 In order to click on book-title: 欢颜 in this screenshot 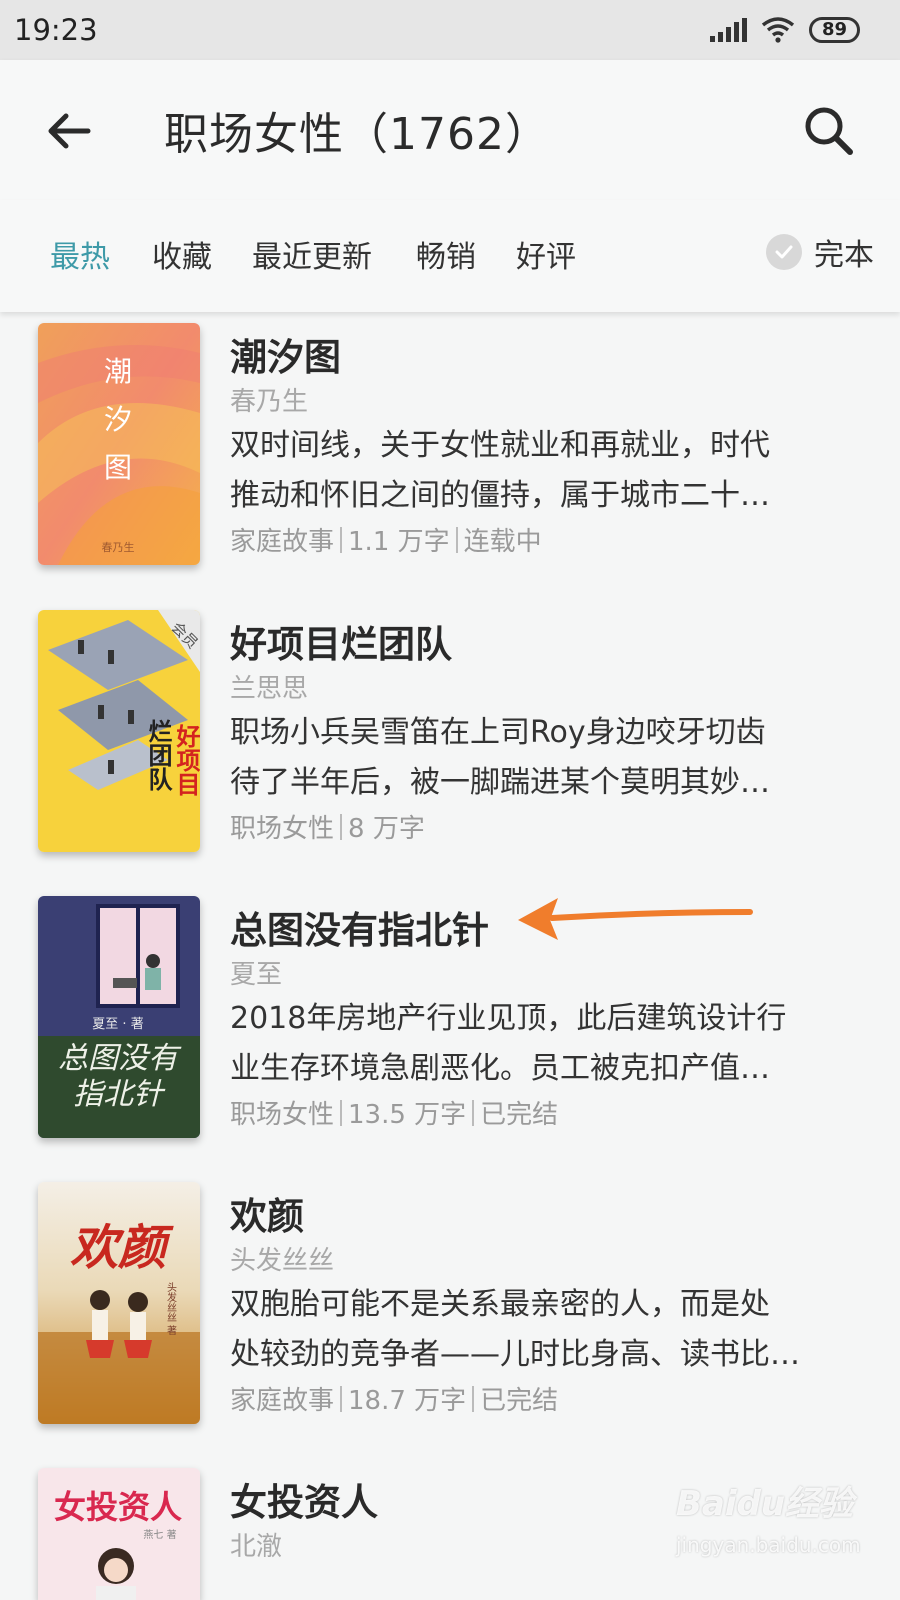, I will do `click(267, 1216)`.